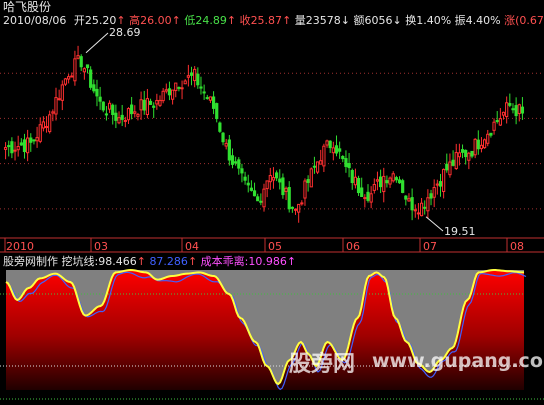 The width and height of the screenshot is (544, 405). Describe the element at coordinates (190, 20) in the screenshot. I see `low-label: 低` at that location.